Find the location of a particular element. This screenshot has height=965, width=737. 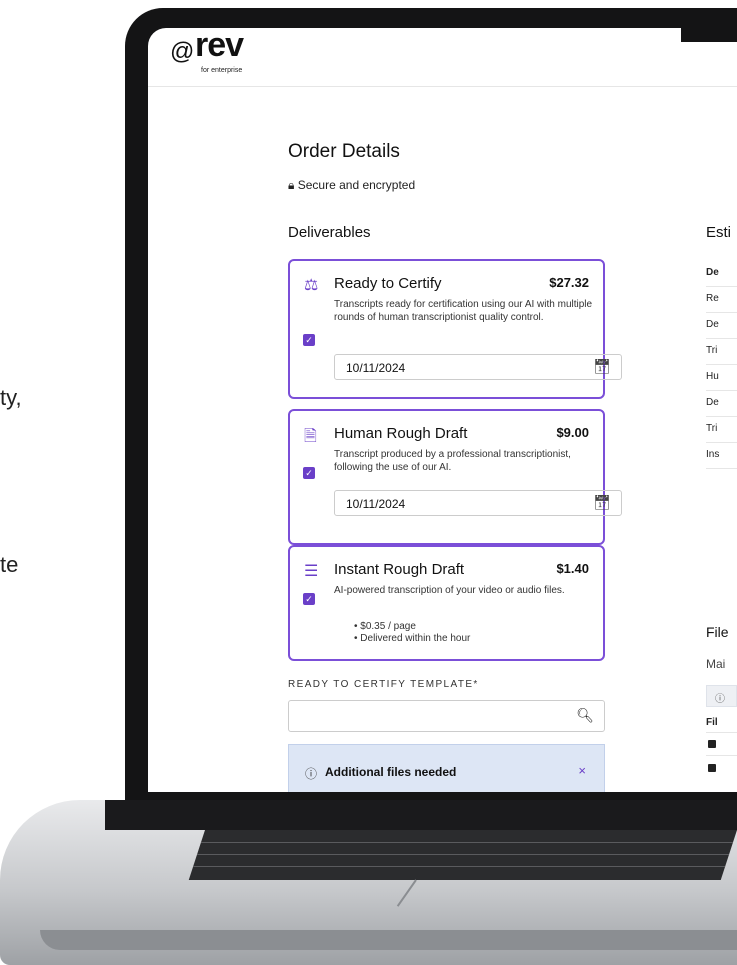

deliverables-heading: Deliverables is located at coordinates (329, 232).